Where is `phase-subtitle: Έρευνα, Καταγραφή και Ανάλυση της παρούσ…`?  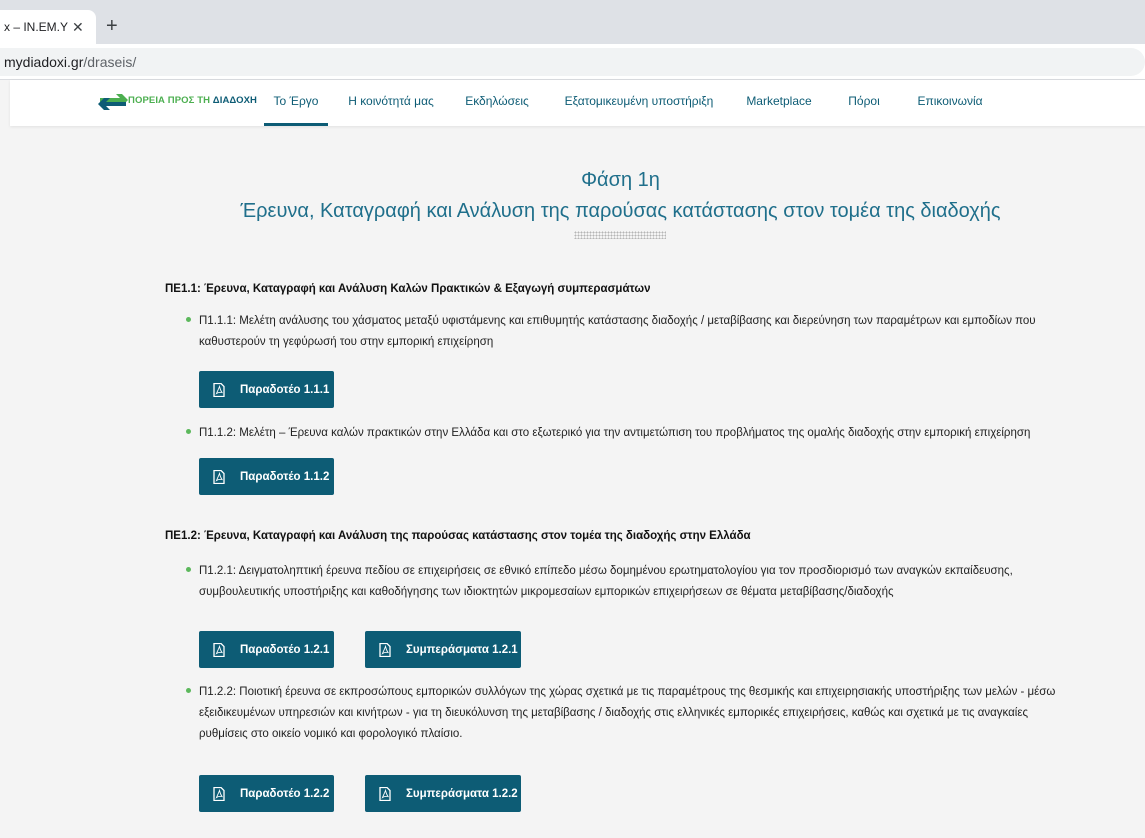 phase-subtitle: Έρευνα, Καταγραφή και Ανάλυση της παρούσ… is located at coordinates (620, 211).